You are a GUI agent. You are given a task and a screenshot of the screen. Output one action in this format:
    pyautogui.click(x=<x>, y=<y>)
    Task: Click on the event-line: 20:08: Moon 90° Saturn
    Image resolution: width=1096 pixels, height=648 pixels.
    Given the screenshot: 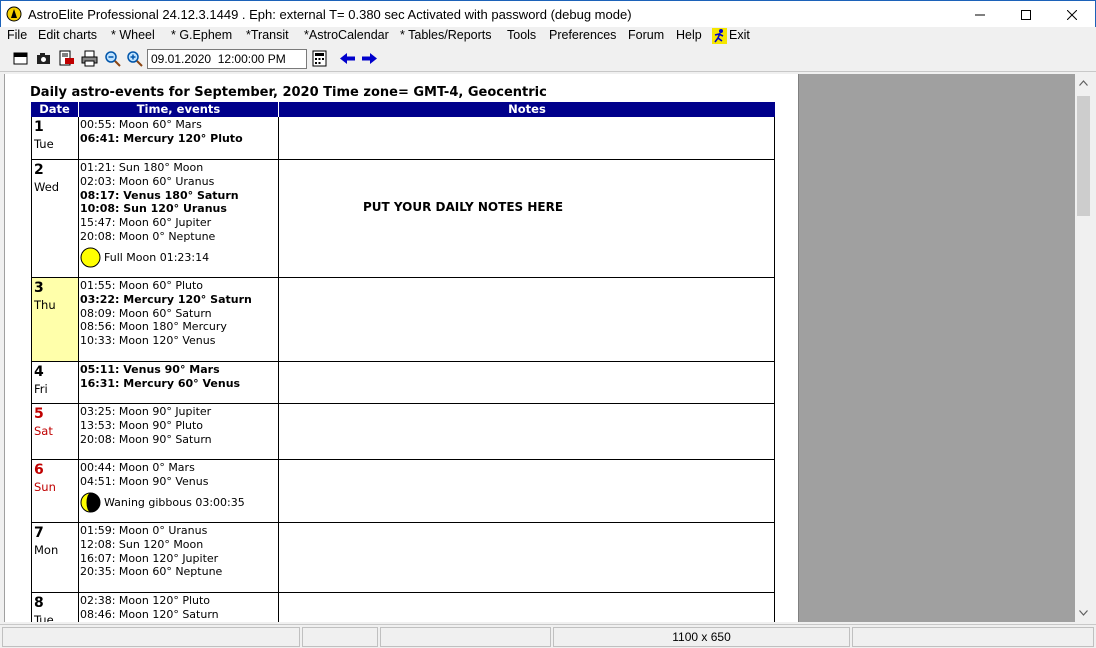 What is the action you would take?
    pyautogui.click(x=146, y=439)
    